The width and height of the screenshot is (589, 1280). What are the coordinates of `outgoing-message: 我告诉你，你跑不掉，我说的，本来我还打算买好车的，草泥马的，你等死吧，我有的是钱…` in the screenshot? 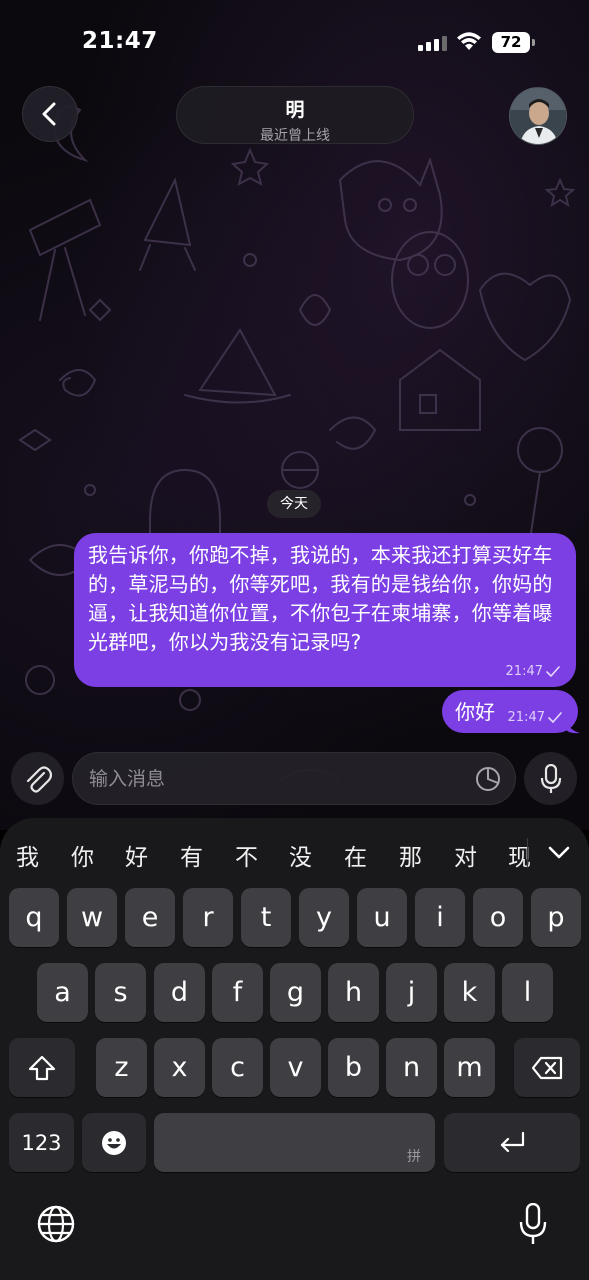 It's located at (325, 610).